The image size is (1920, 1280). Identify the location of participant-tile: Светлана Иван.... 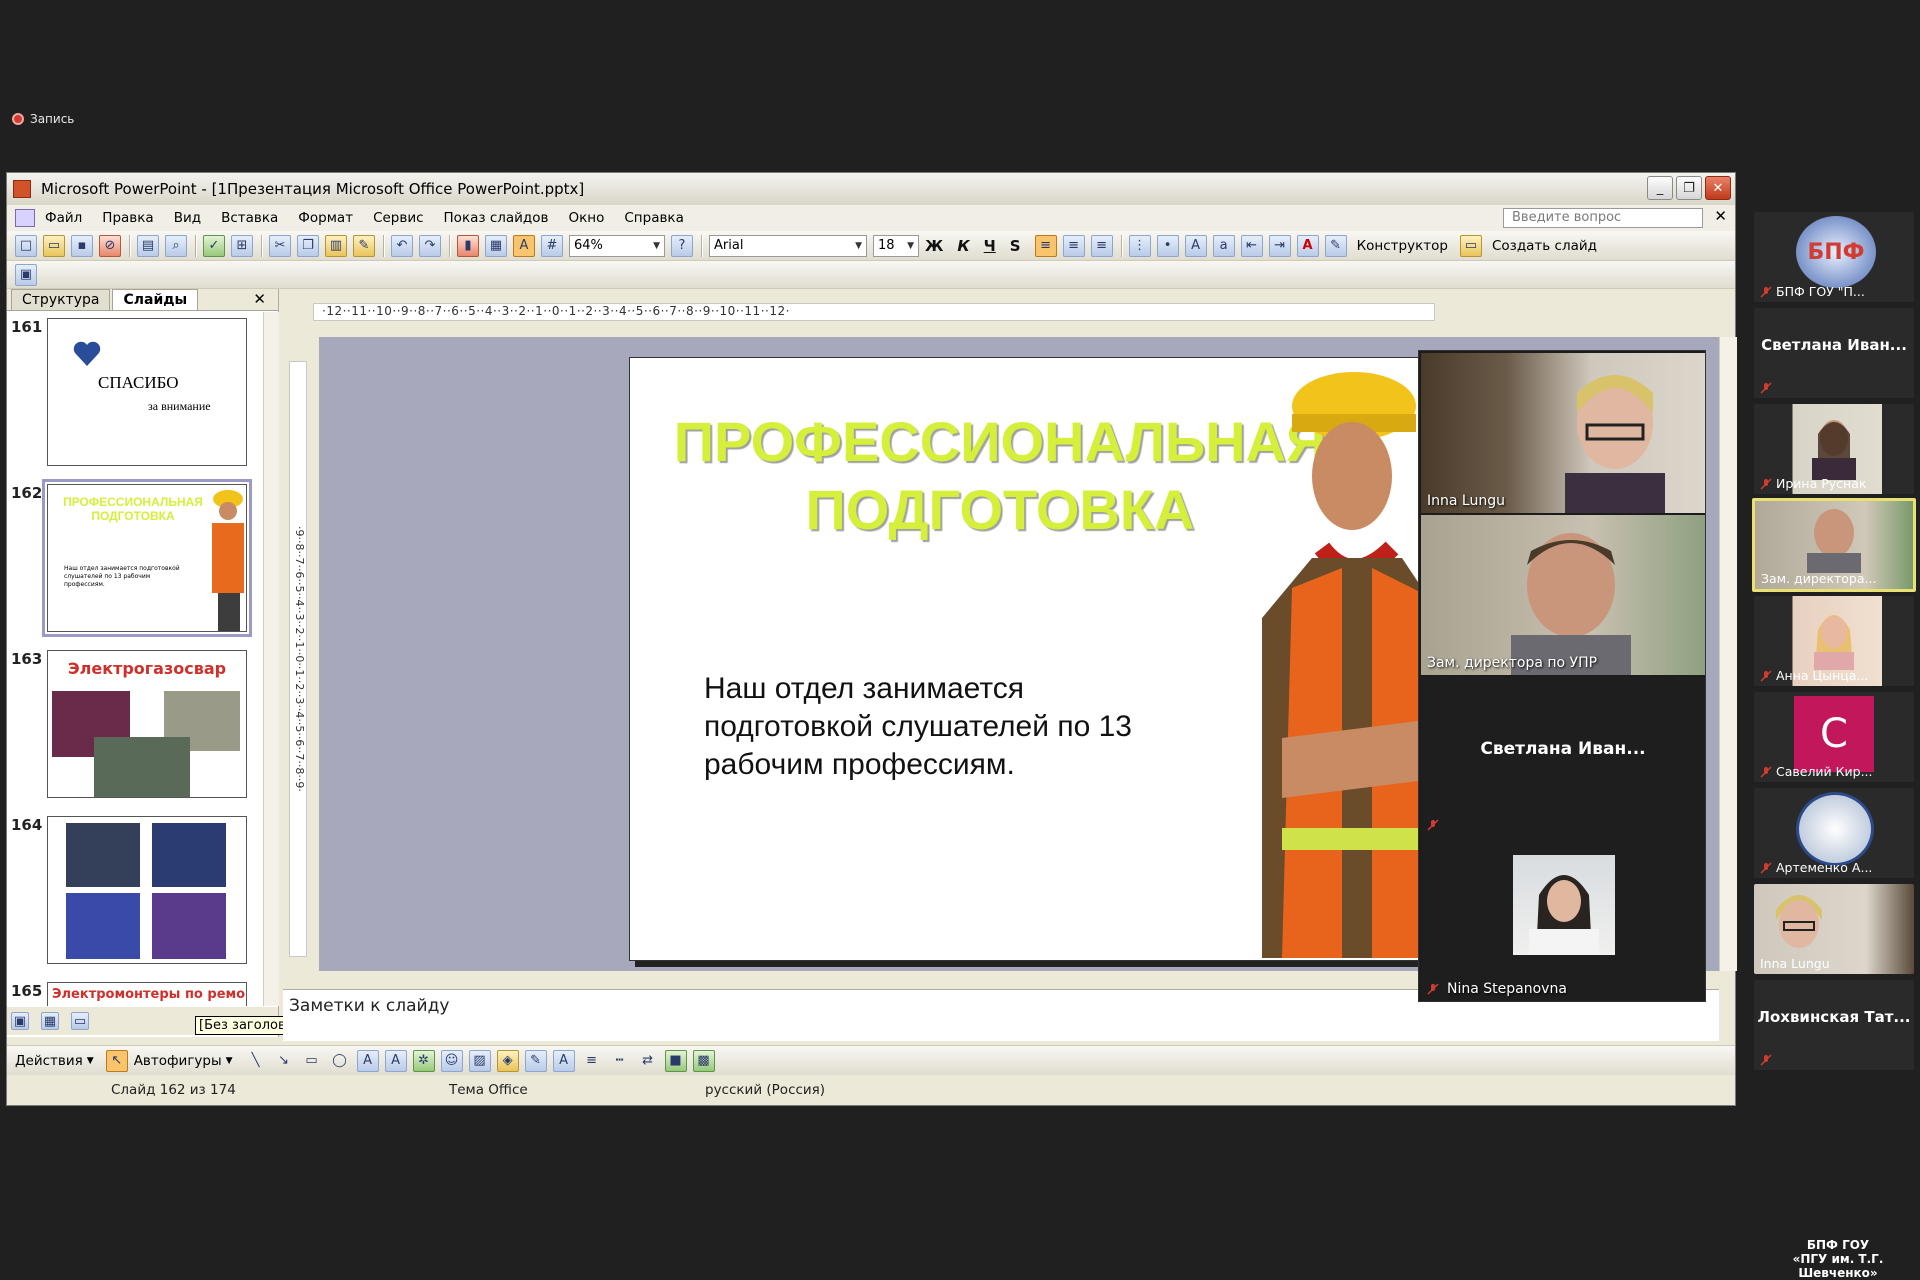
(1834, 353).